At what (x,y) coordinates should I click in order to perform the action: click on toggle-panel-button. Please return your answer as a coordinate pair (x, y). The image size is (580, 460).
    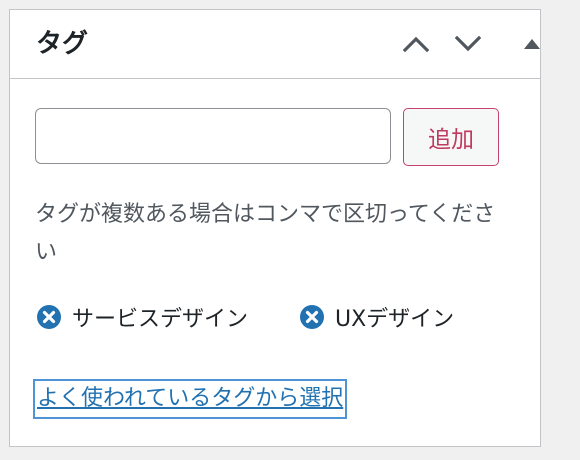
    Looking at the image, I should click on (532, 44).